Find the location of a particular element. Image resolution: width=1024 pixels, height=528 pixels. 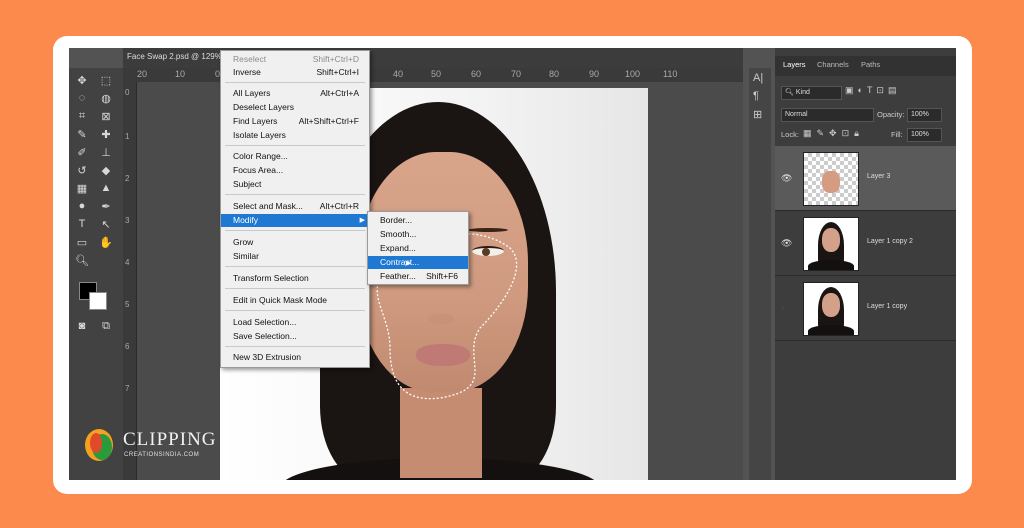

character-panel-icon: A| is located at coordinates (758, 78).